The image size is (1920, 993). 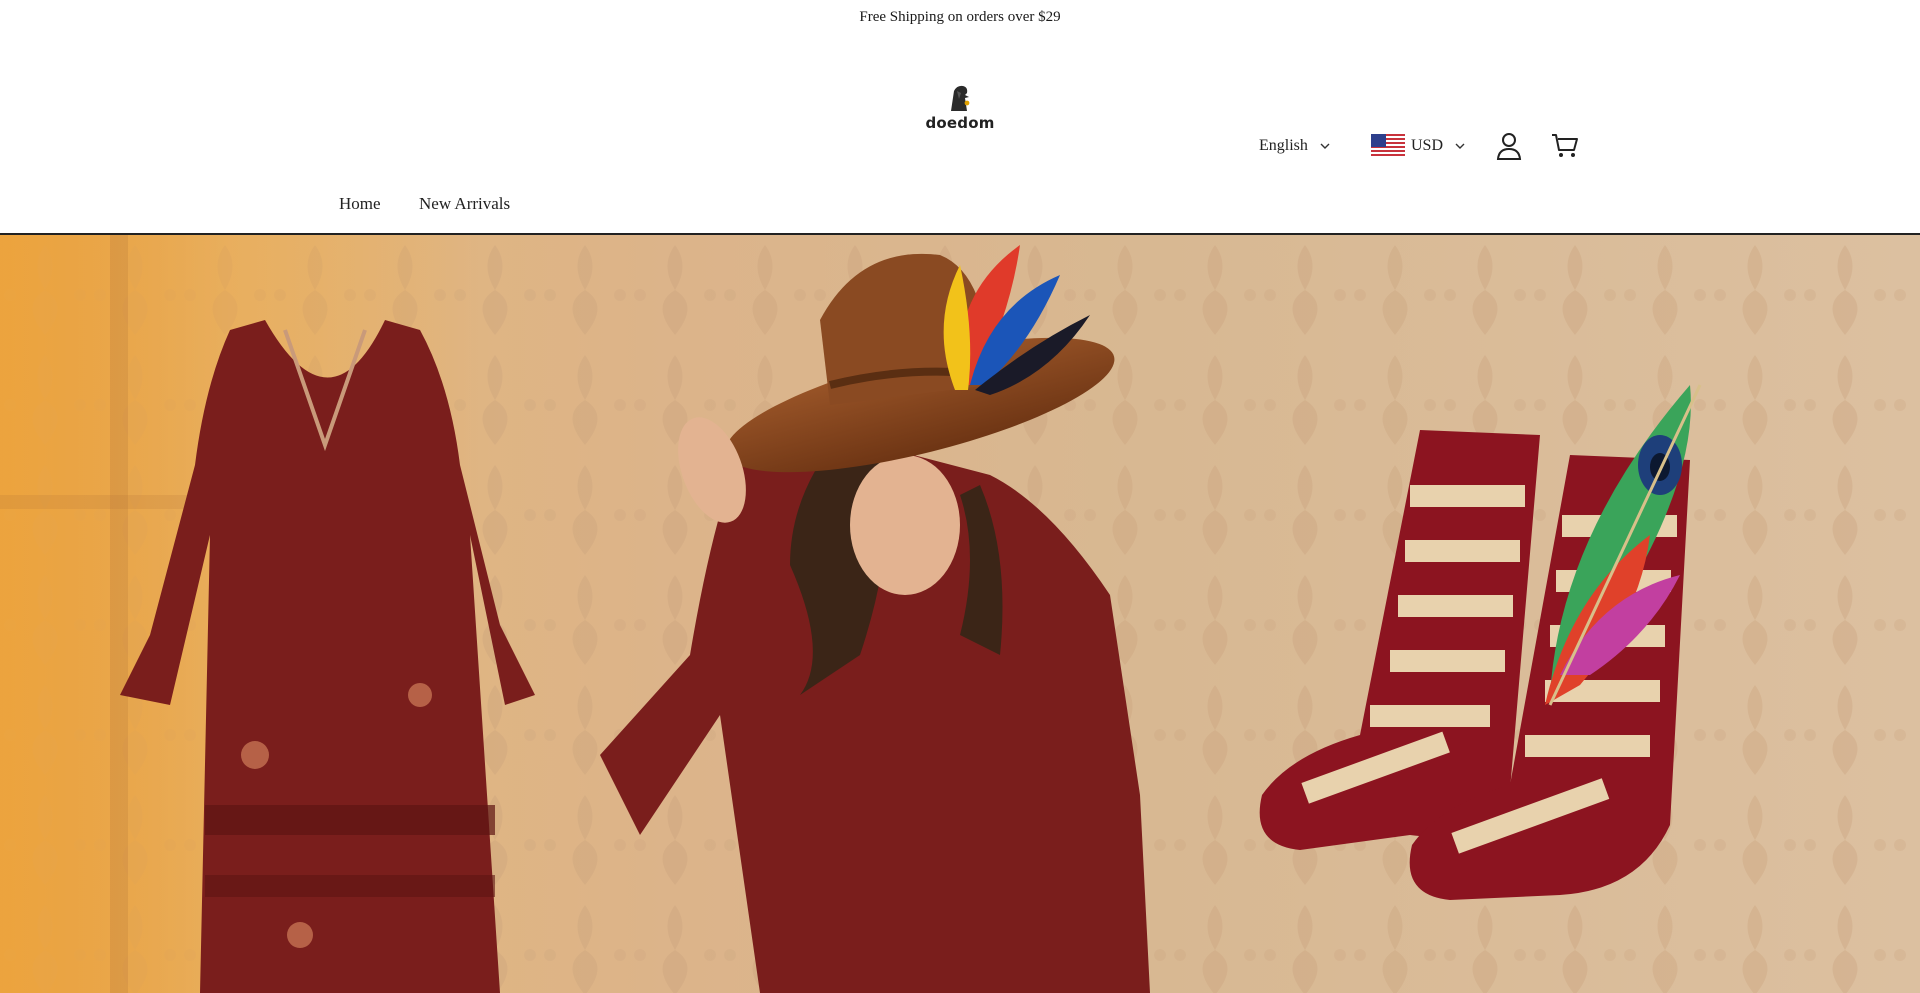 I want to click on language-label: English, so click(x=1283, y=145).